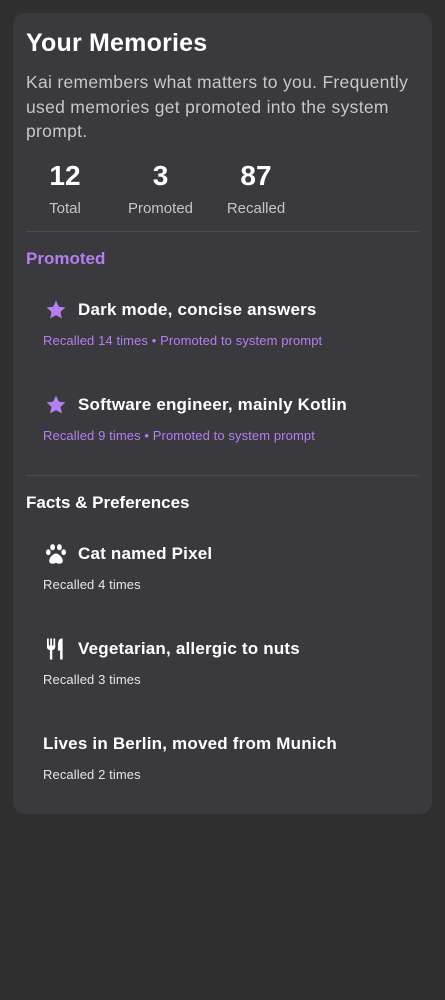  What do you see at coordinates (108, 502) in the screenshot?
I see `facts-heading: Facts & Preferences` at bounding box center [108, 502].